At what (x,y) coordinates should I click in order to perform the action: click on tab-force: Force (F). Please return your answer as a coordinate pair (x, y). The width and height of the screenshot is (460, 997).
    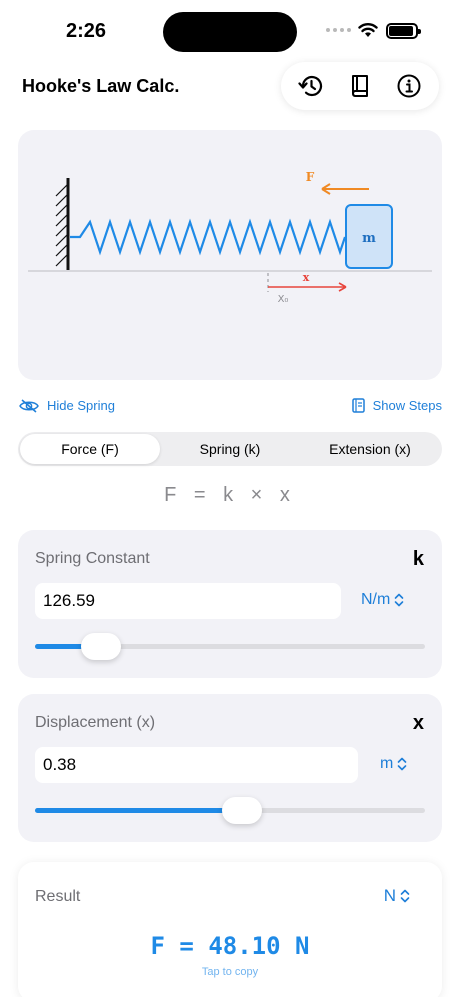
    Looking at the image, I should click on (90, 449).